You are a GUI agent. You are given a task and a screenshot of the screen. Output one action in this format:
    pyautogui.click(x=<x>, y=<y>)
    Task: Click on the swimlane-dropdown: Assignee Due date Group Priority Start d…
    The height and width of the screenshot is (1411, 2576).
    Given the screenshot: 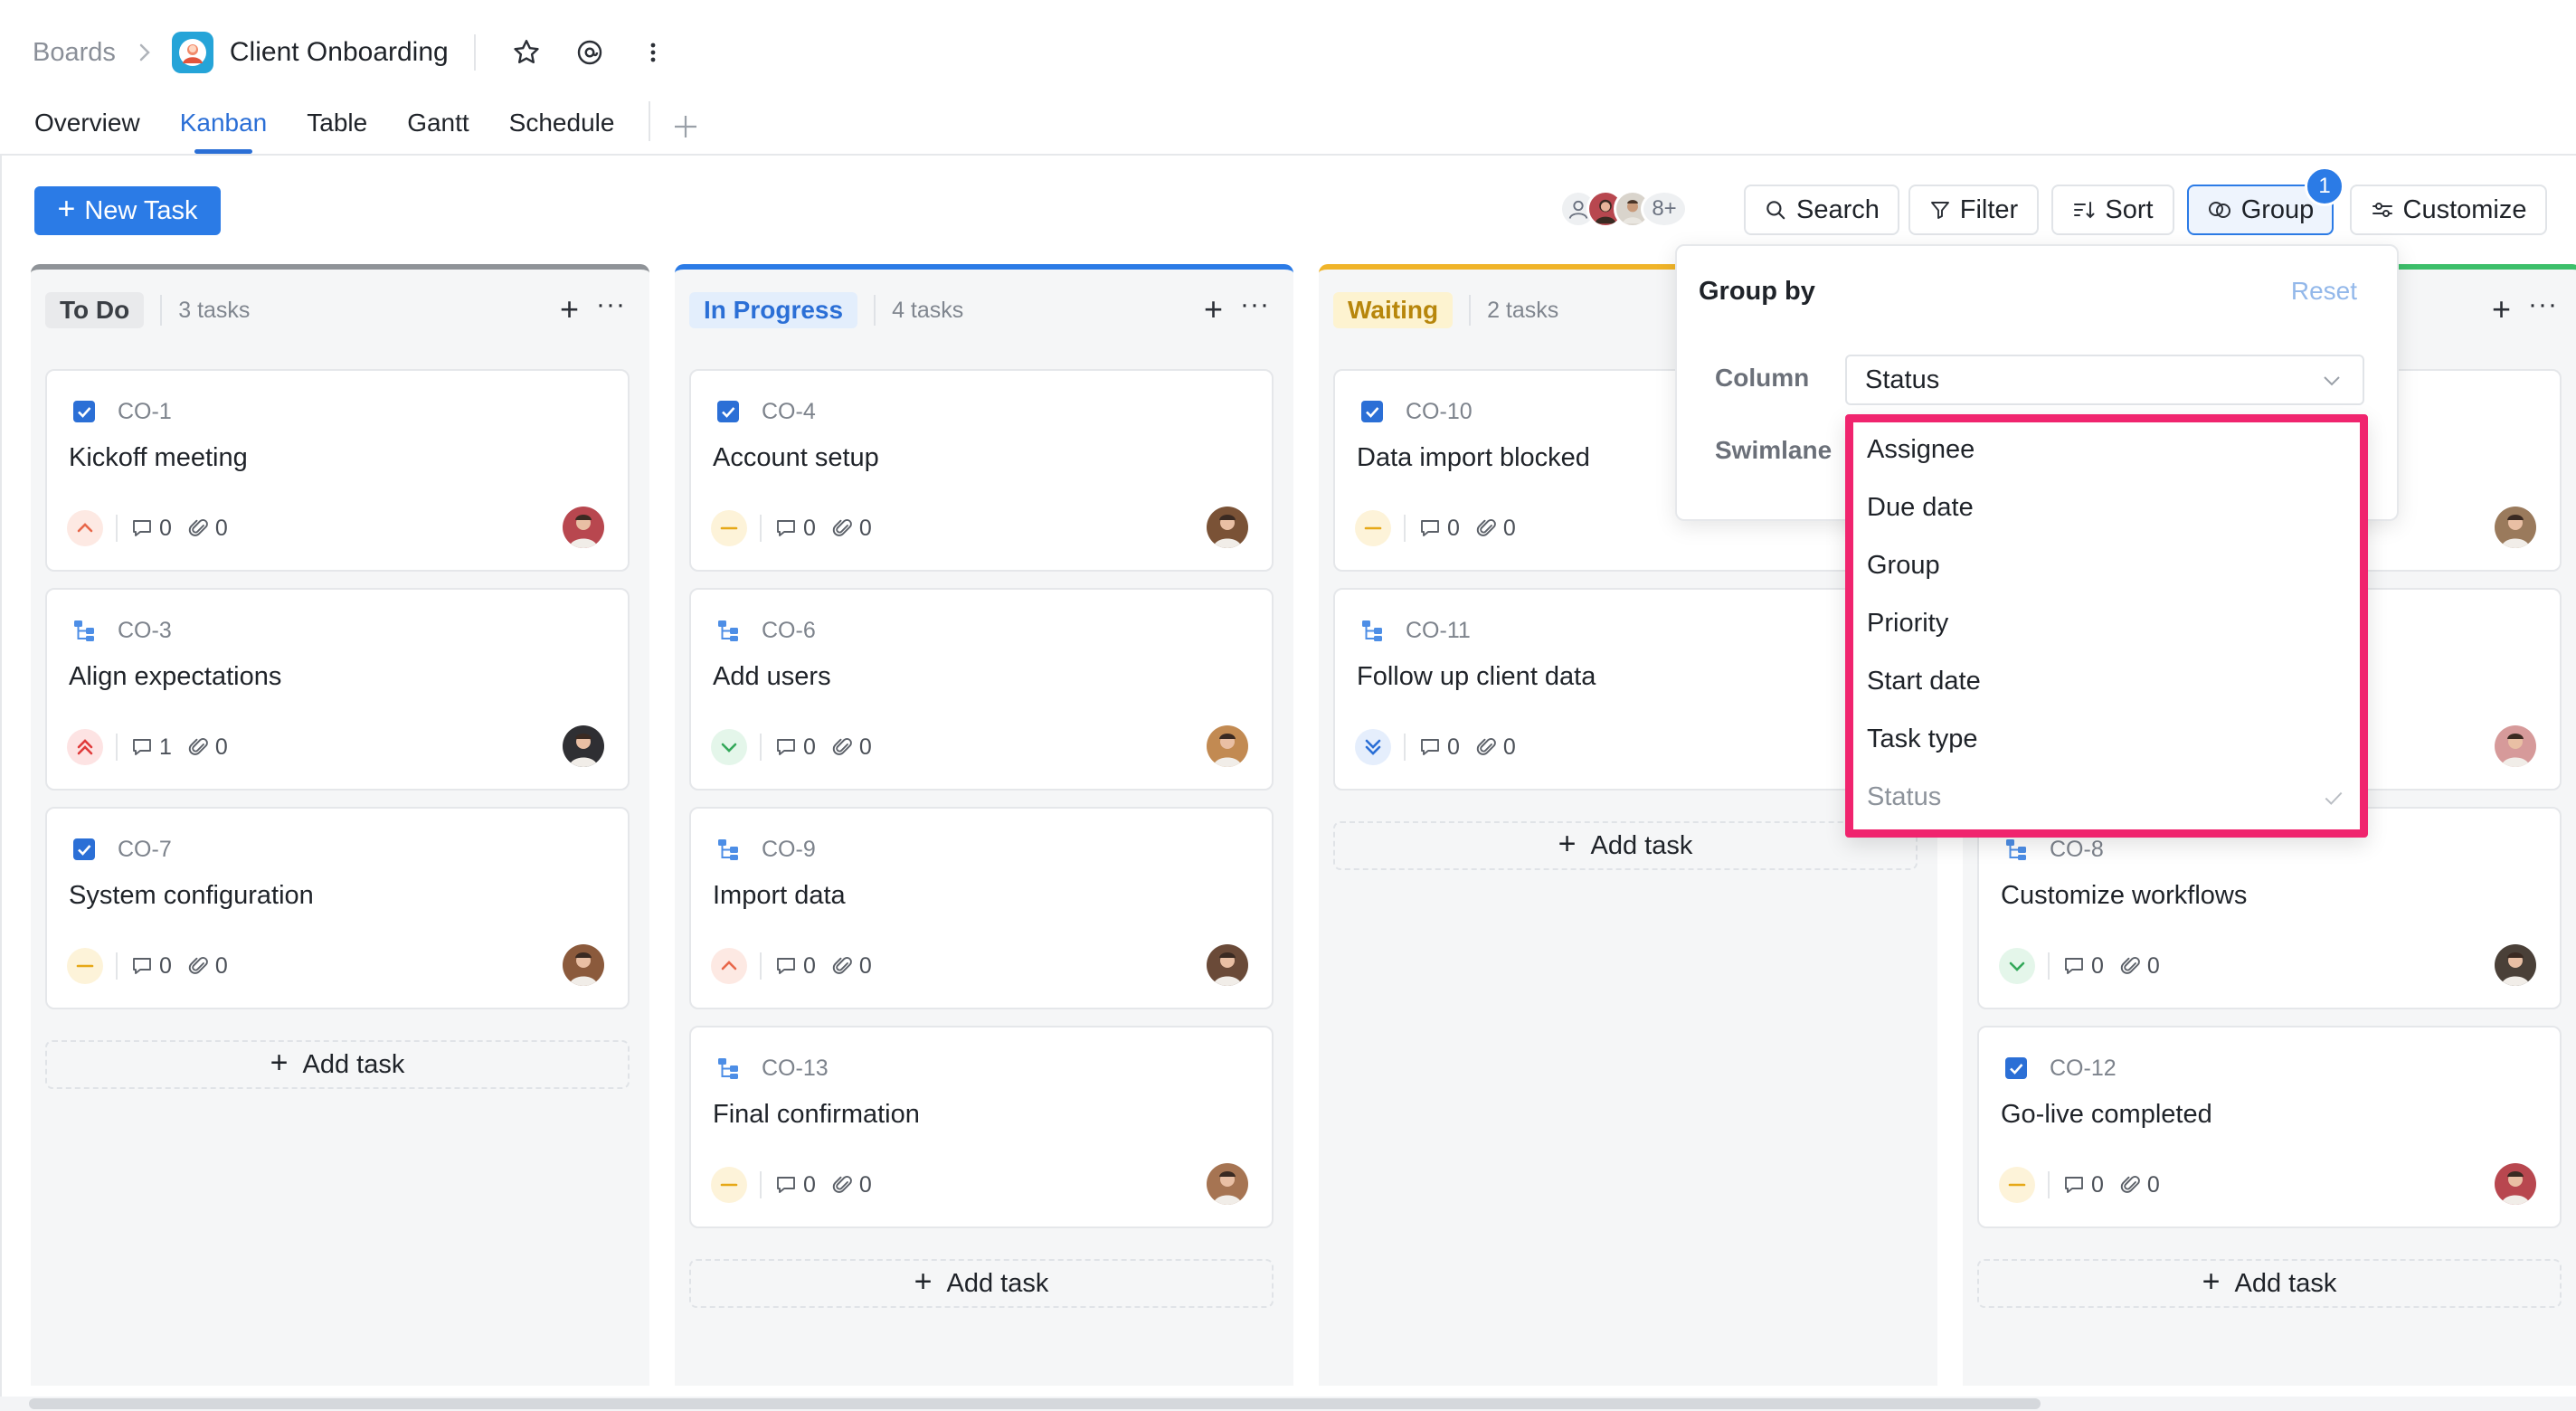 What is the action you would take?
    pyautogui.click(x=2106, y=626)
    